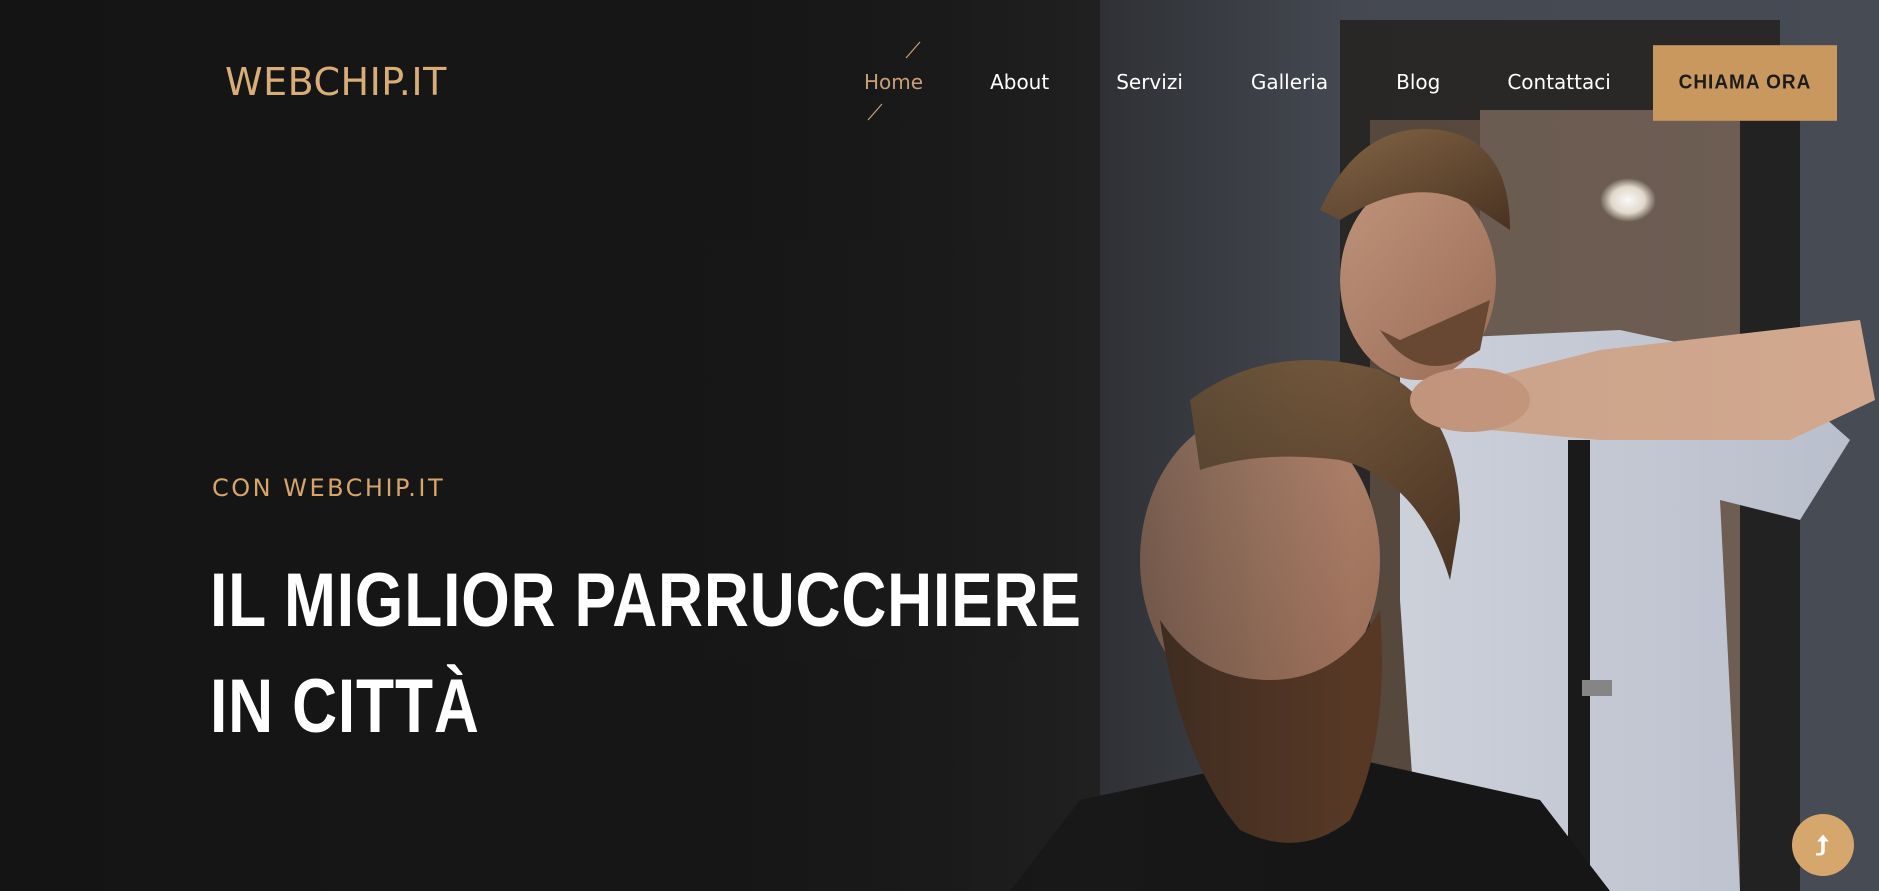  I want to click on nav-label-blog: Blog, so click(1418, 82).